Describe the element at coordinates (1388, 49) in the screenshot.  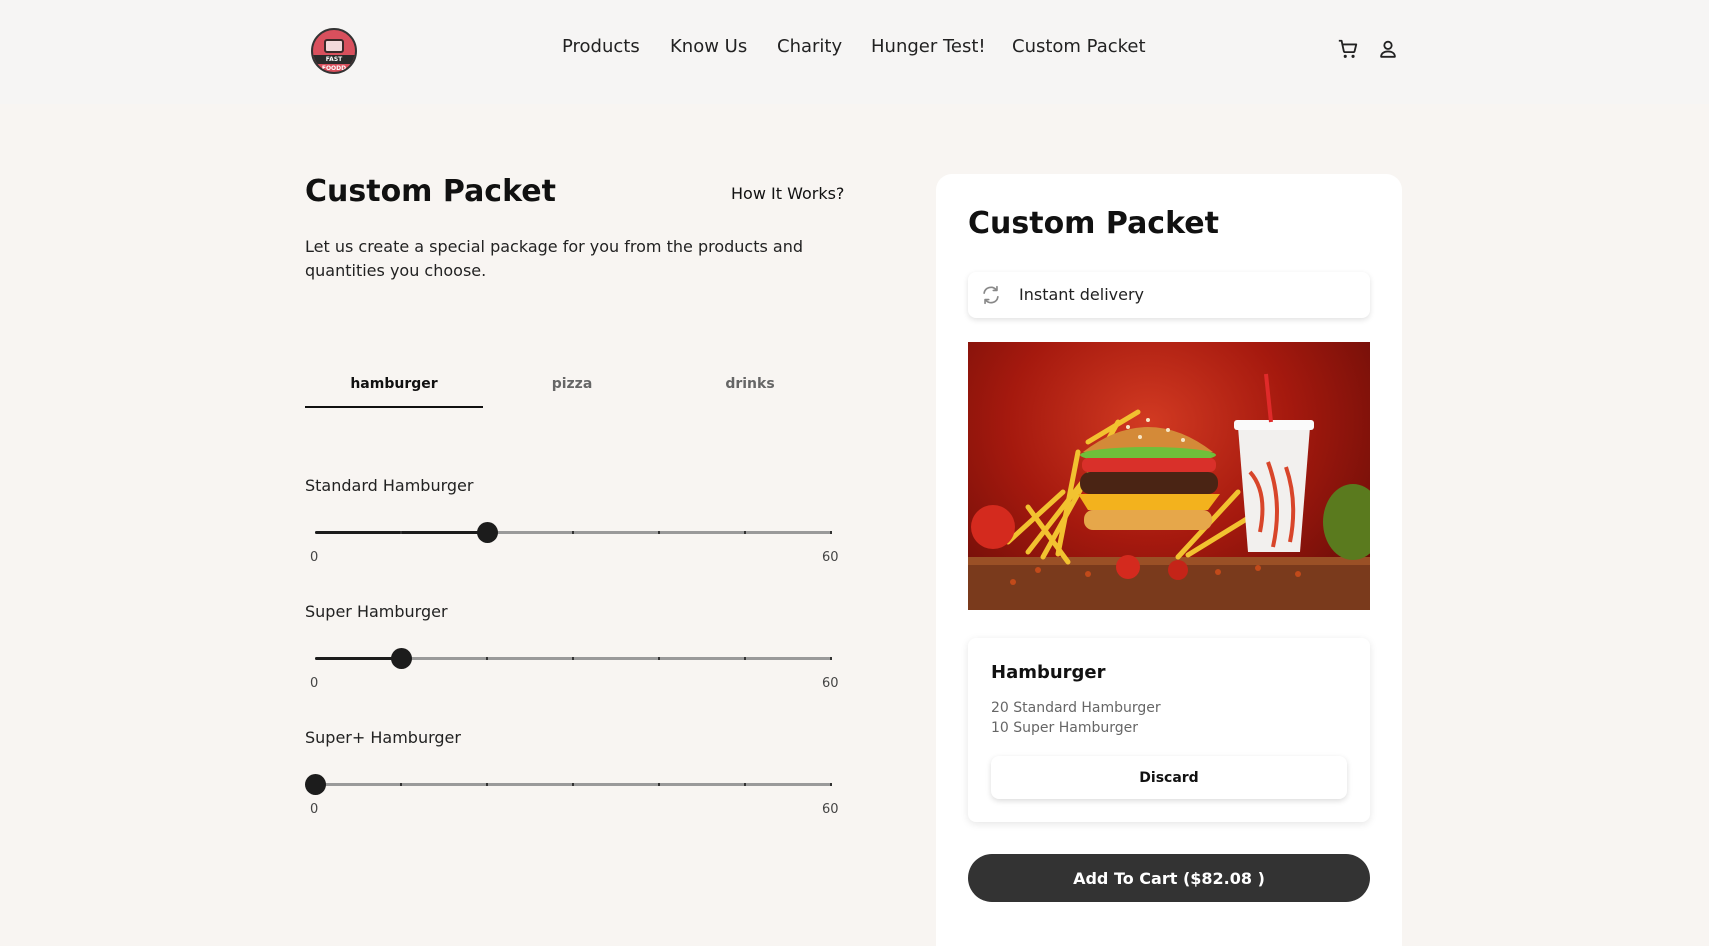
I see `user-icon` at that location.